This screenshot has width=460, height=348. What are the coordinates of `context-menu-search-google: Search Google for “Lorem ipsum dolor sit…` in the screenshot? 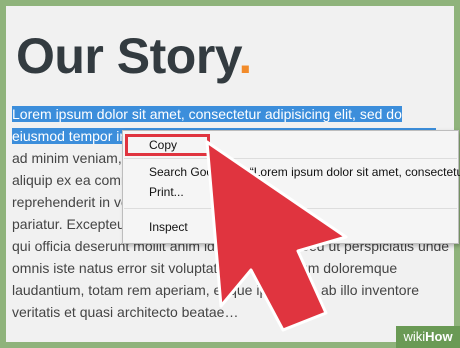 It's located at (304, 172).